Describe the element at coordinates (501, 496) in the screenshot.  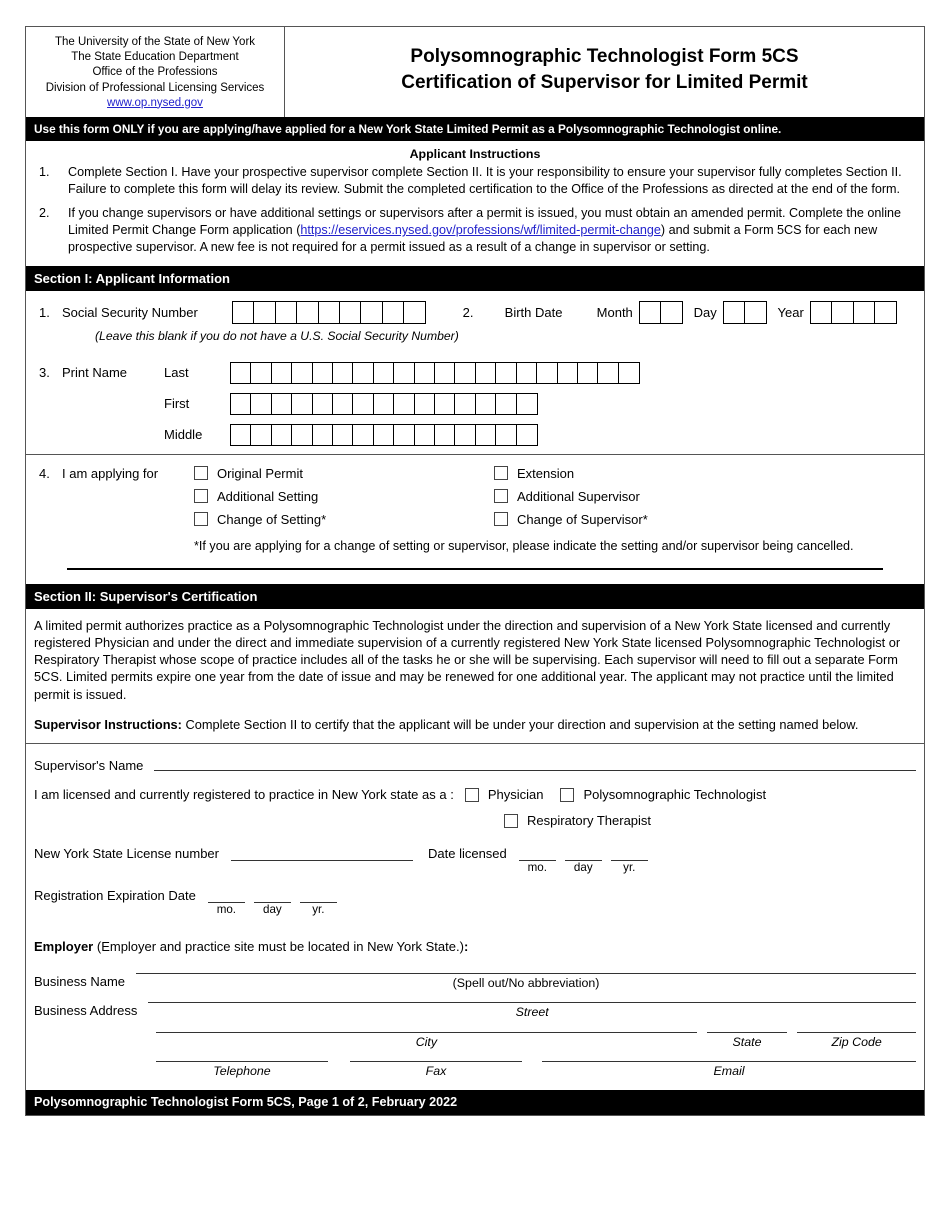
I see `checkbox-additional-supervisor` at that location.